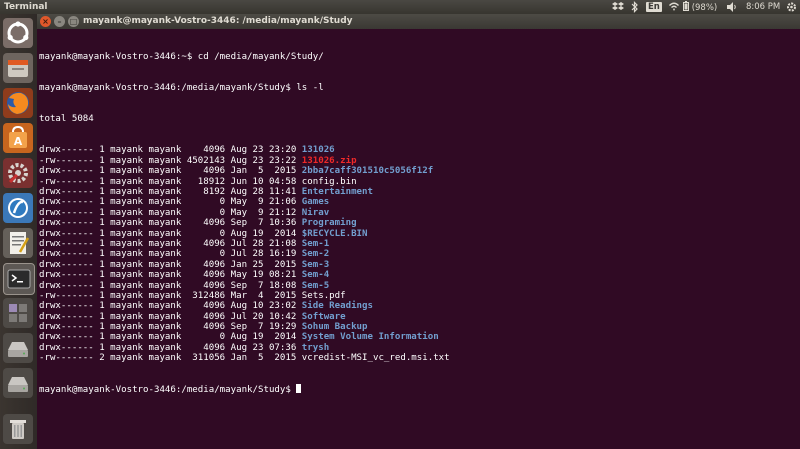 This screenshot has width=800, height=449. What do you see at coordinates (732, 7) in the screenshot?
I see `volume-icon` at bounding box center [732, 7].